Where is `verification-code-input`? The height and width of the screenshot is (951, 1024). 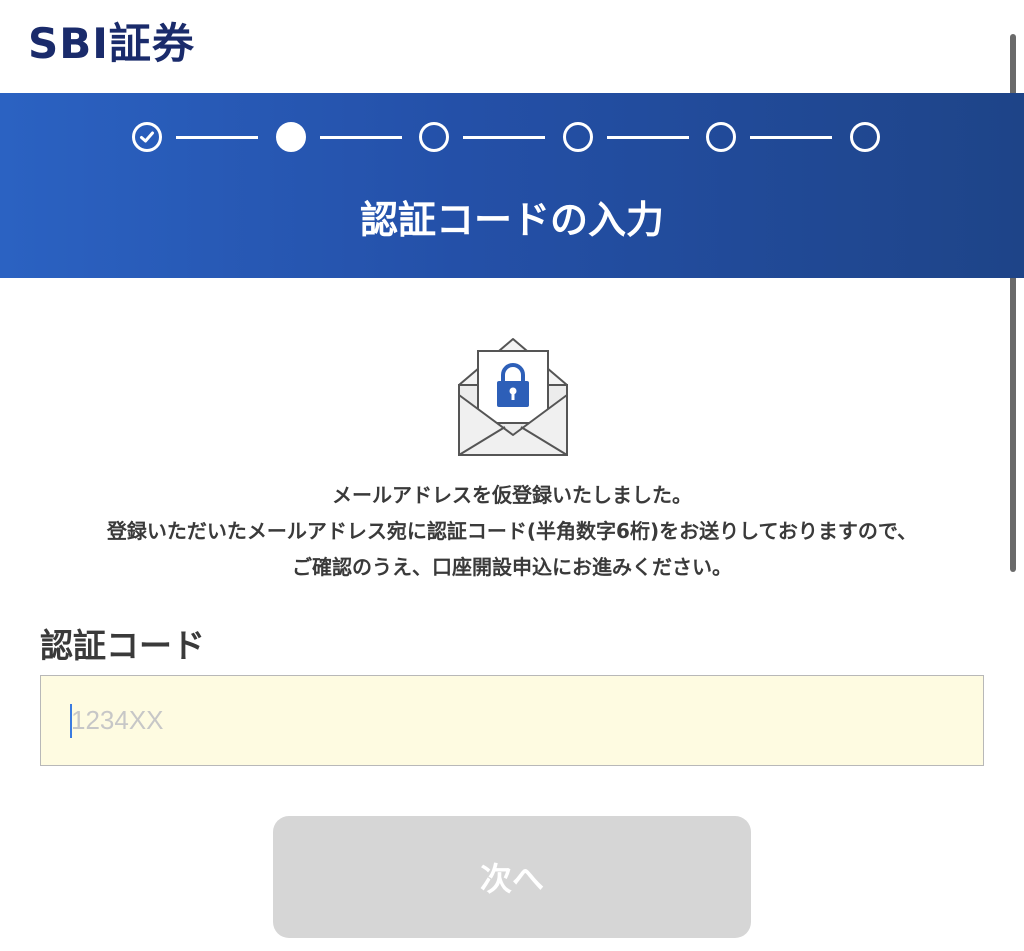
verification-code-input is located at coordinates (512, 720).